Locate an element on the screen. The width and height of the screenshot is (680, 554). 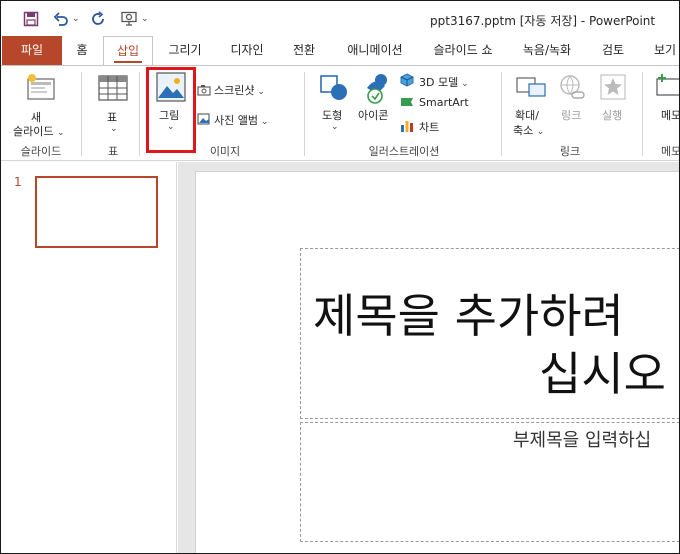
tab-slideshow: 슬라이드 쇼 is located at coordinates (463, 50).